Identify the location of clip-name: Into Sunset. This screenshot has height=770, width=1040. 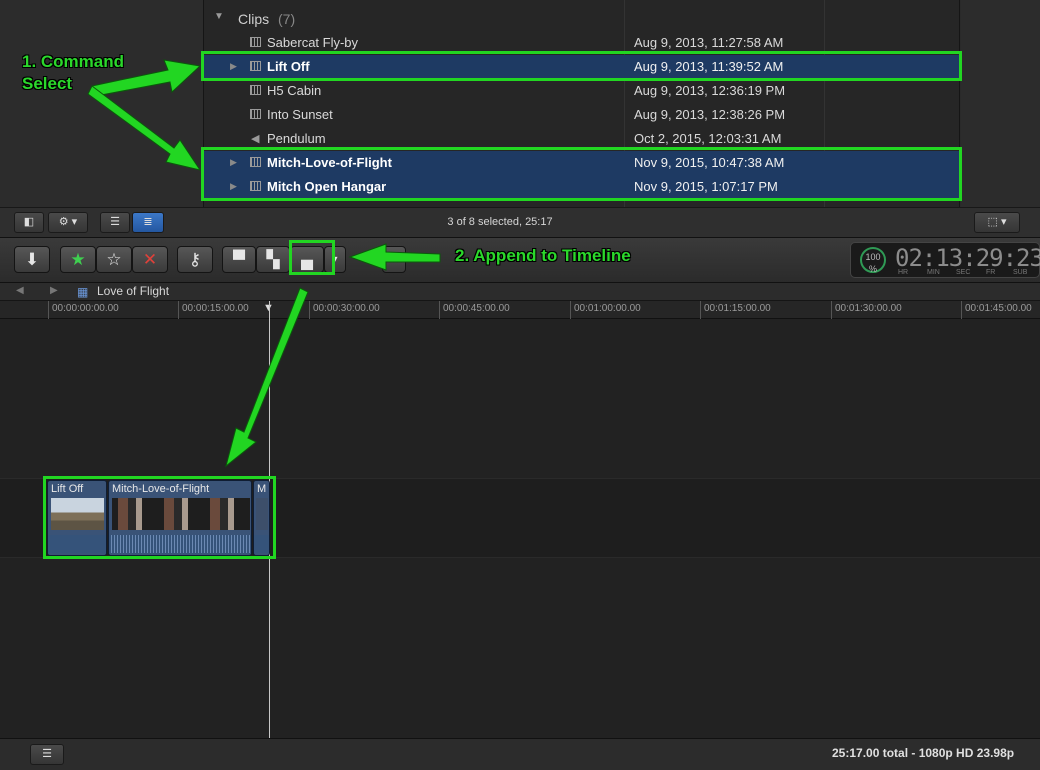
(300, 114).